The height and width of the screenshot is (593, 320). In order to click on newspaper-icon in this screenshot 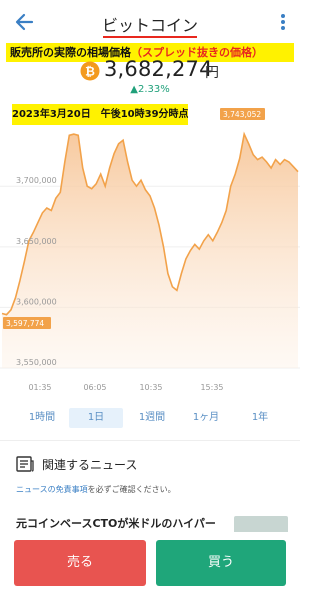, I will do `click(25, 464)`.